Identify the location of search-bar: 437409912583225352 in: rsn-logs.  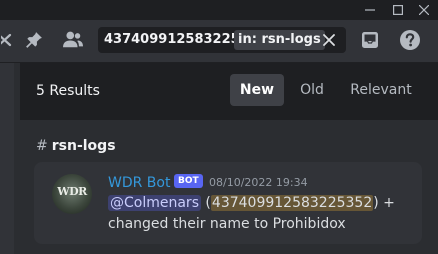
(222, 40).